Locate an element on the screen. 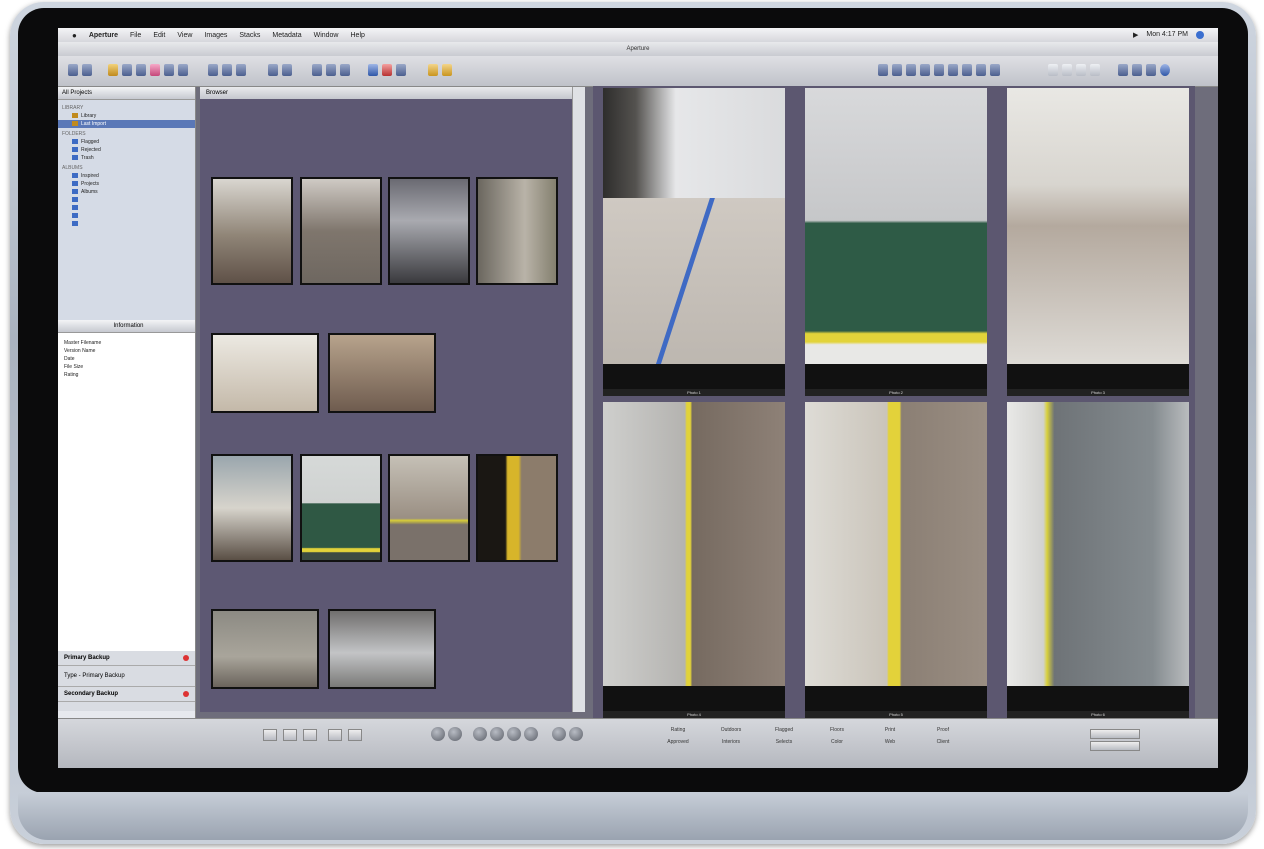 The height and width of the screenshot is (849, 1264). stack-mode-icon is located at coordinates (345, 70).